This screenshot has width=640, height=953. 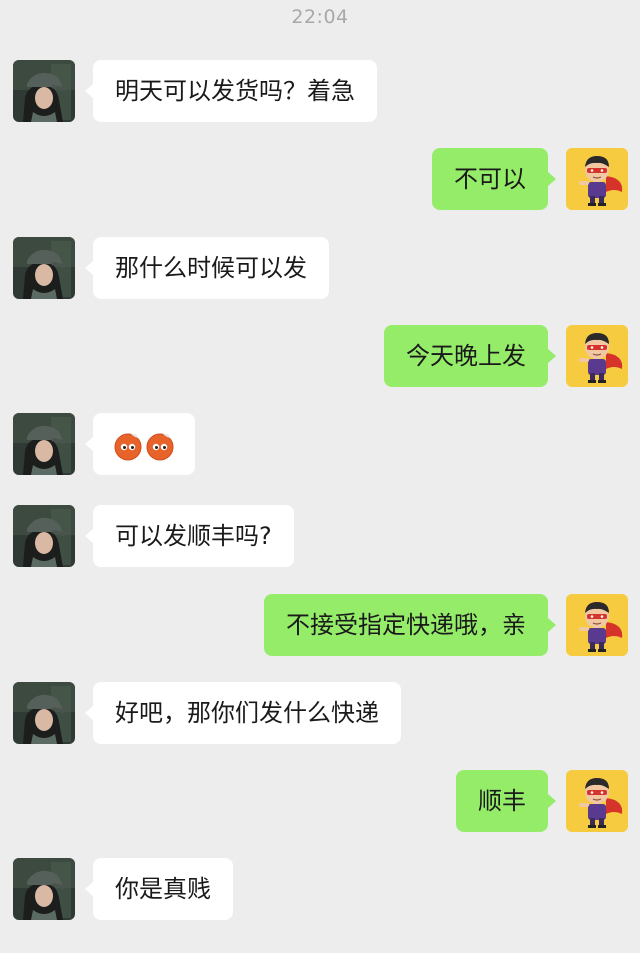 I want to click on message-row: 顺丰, so click(x=320, y=802).